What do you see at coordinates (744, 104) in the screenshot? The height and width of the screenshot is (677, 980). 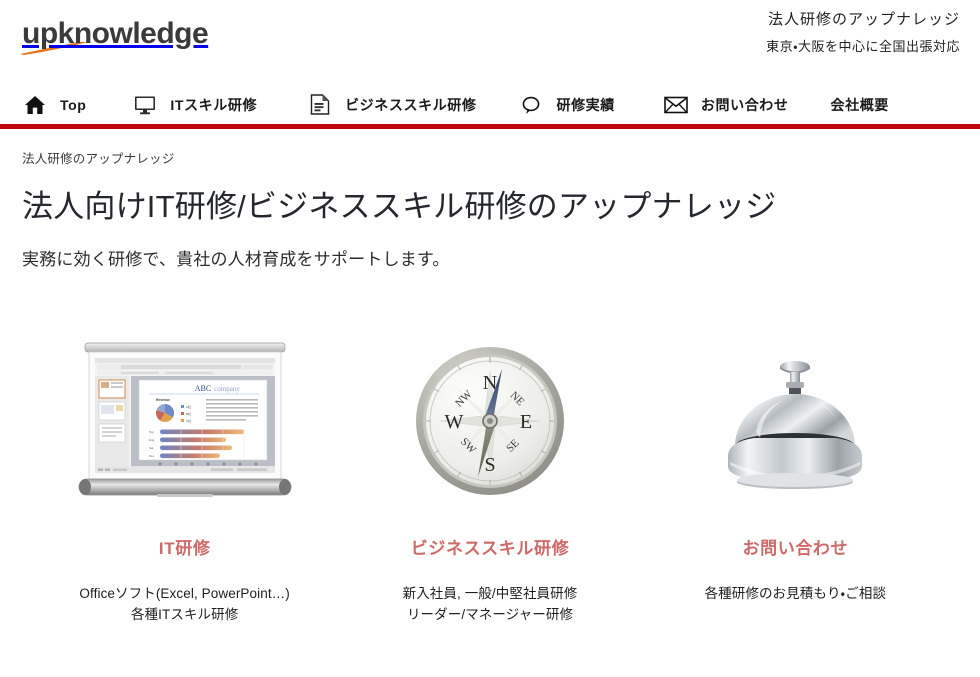 I see `nav-label: お問い合わせ` at bounding box center [744, 104].